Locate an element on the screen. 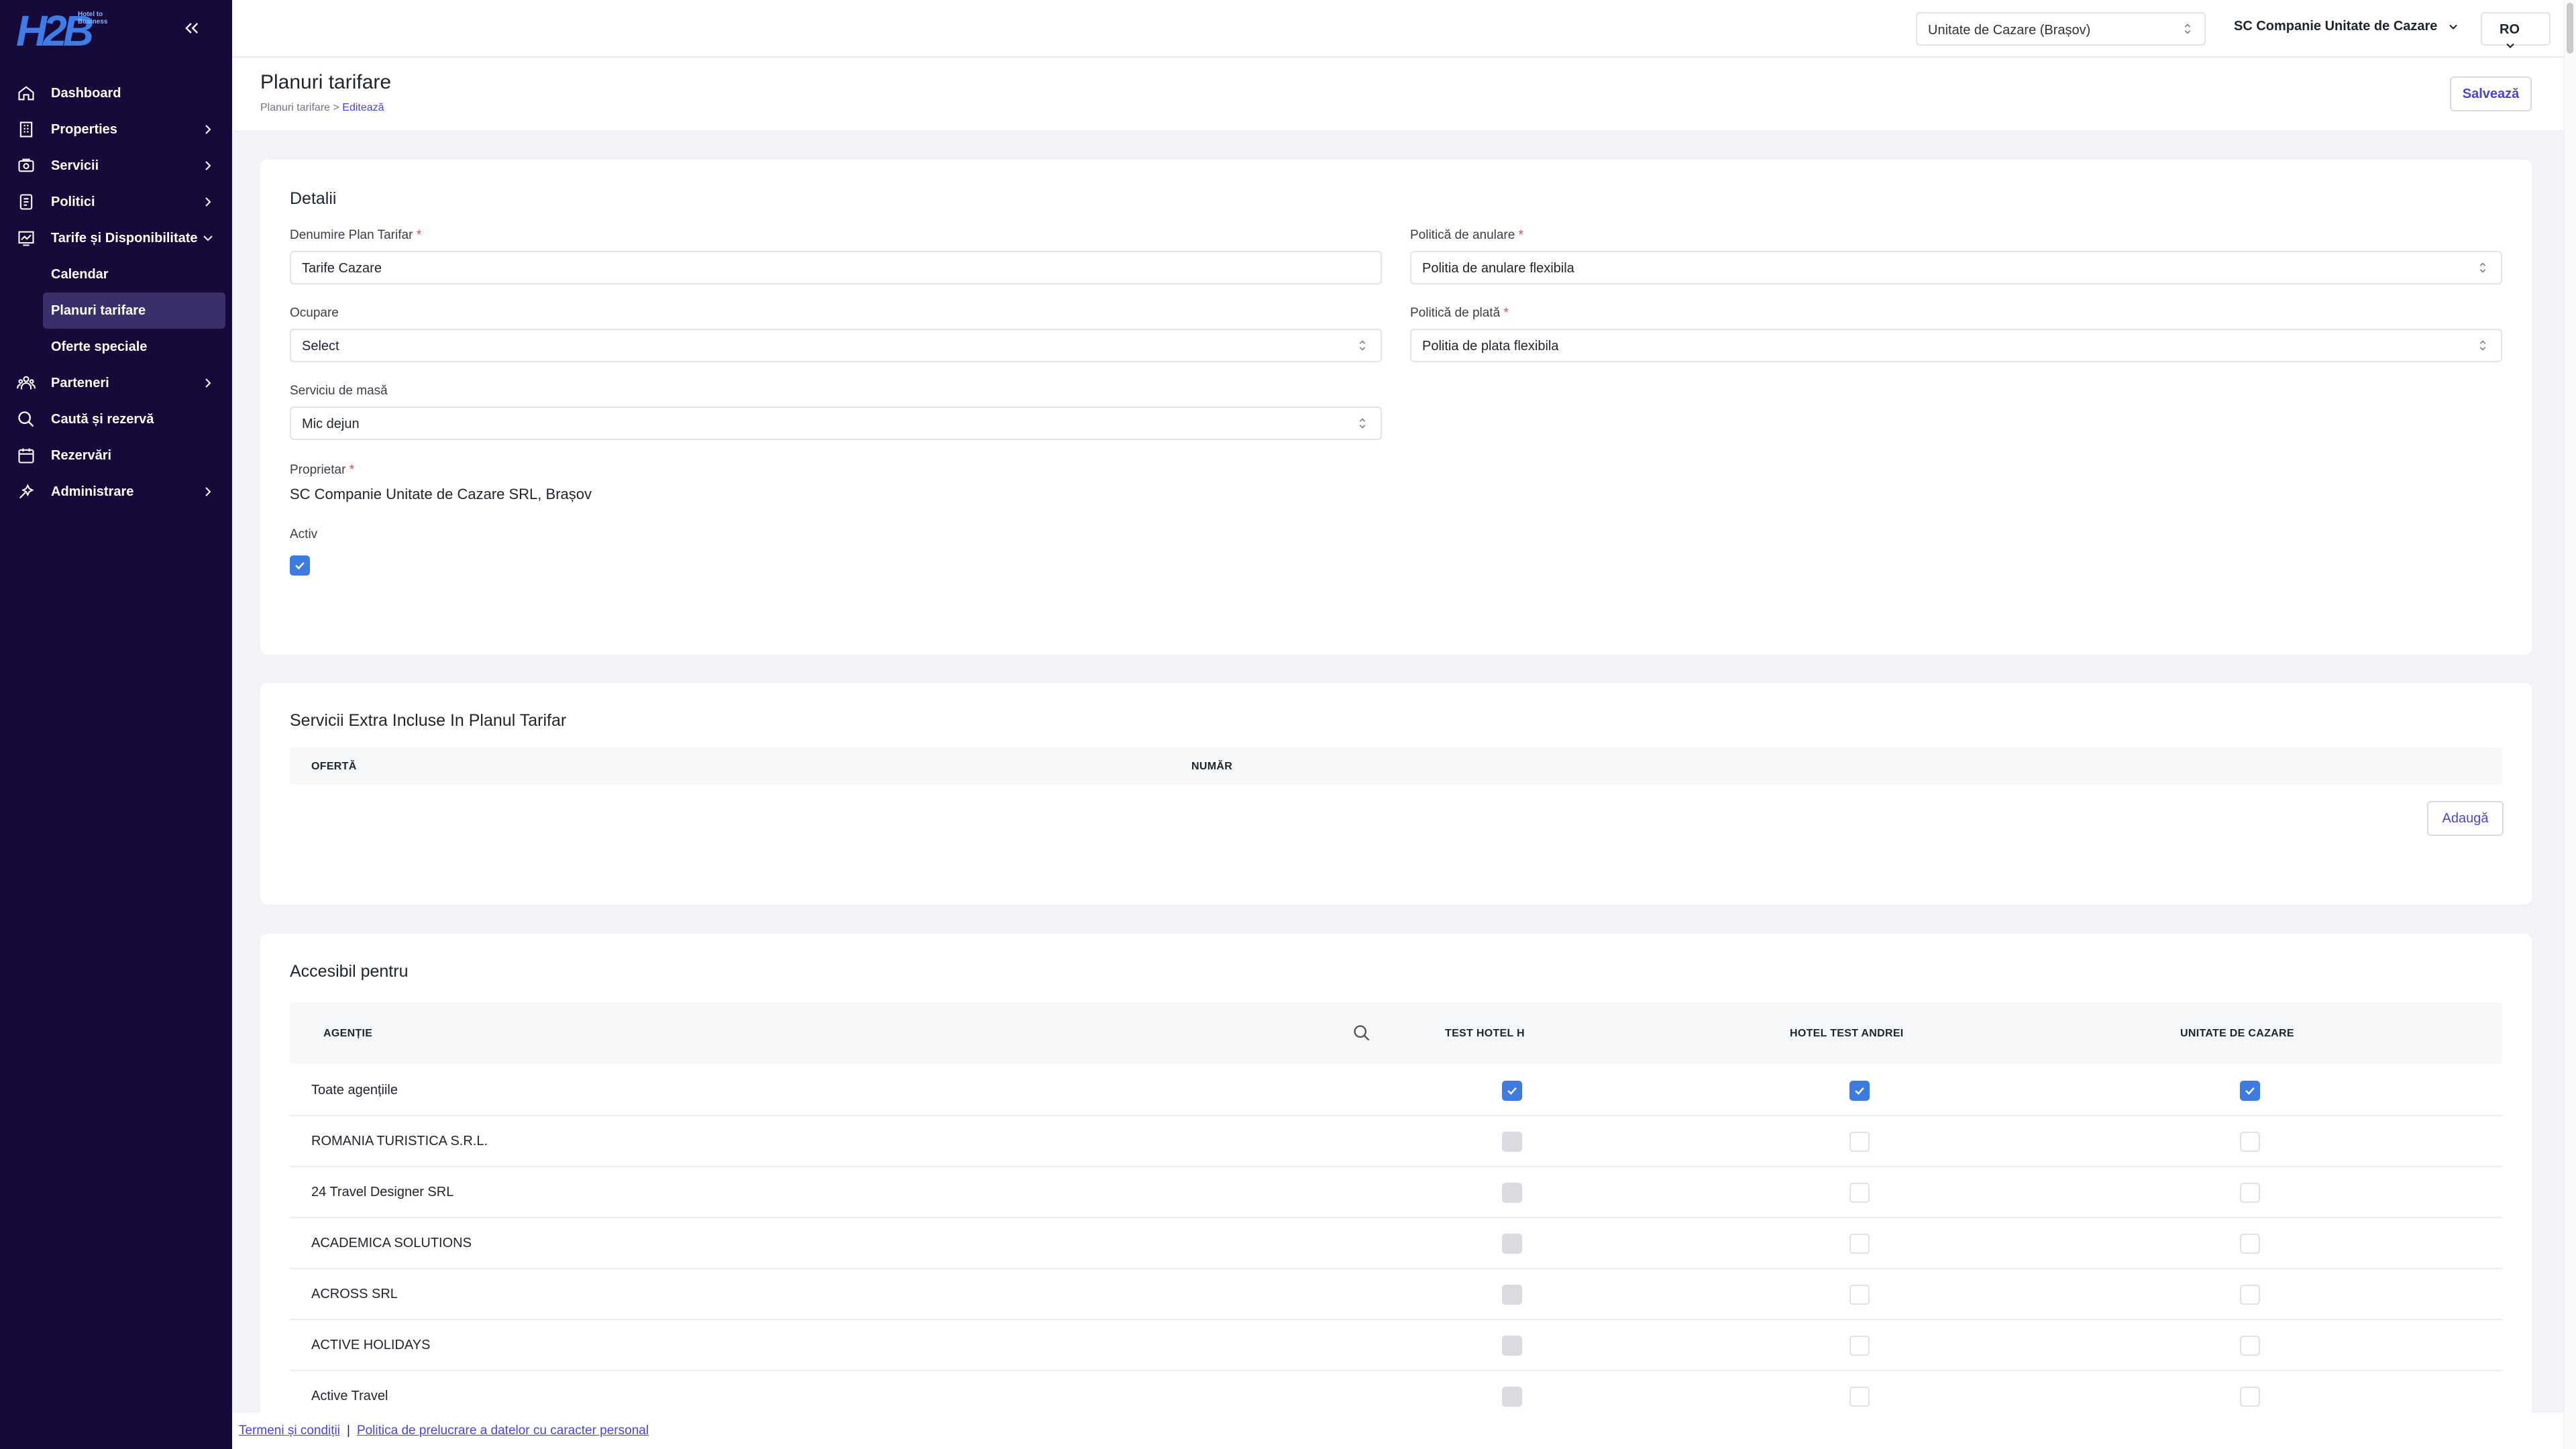 The width and height of the screenshot is (2576, 1449). sidebar-subitem-label: Calendar is located at coordinates (80, 274).